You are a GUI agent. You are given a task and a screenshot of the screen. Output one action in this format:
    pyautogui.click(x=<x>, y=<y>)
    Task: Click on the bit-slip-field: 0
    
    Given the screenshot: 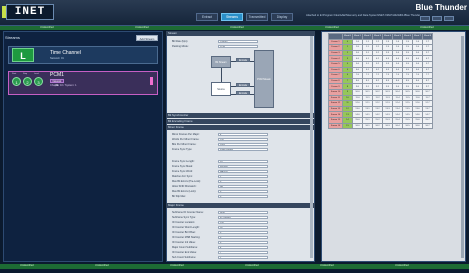 What is the action you would take?
    pyautogui.click(x=243, y=196)
    